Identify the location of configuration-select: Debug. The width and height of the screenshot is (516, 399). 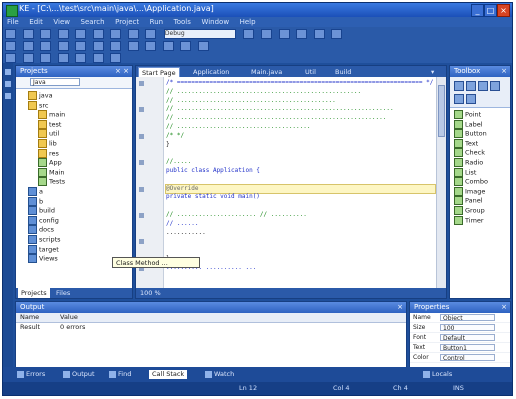
(199, 34).